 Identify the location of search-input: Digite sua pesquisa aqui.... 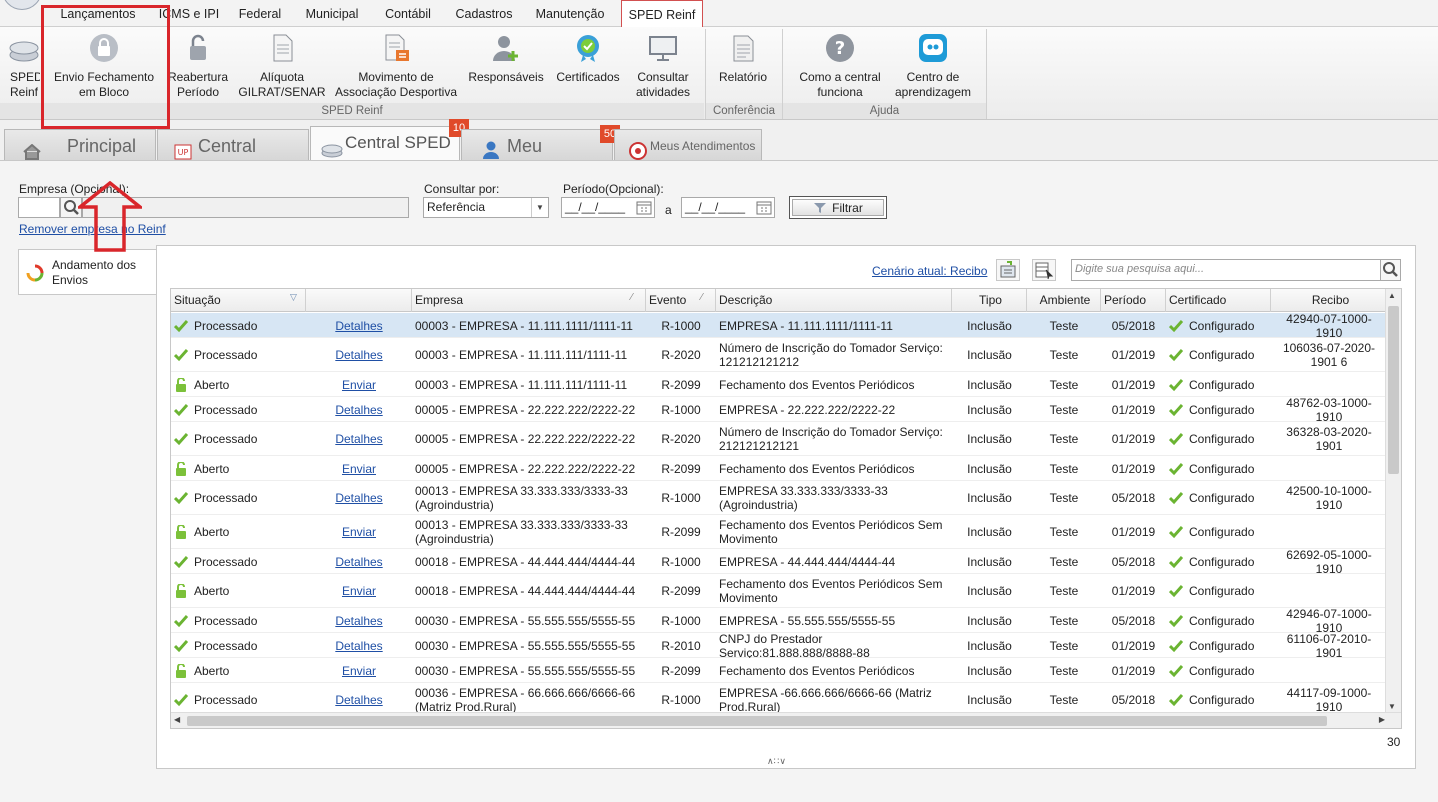
(1226, 270).